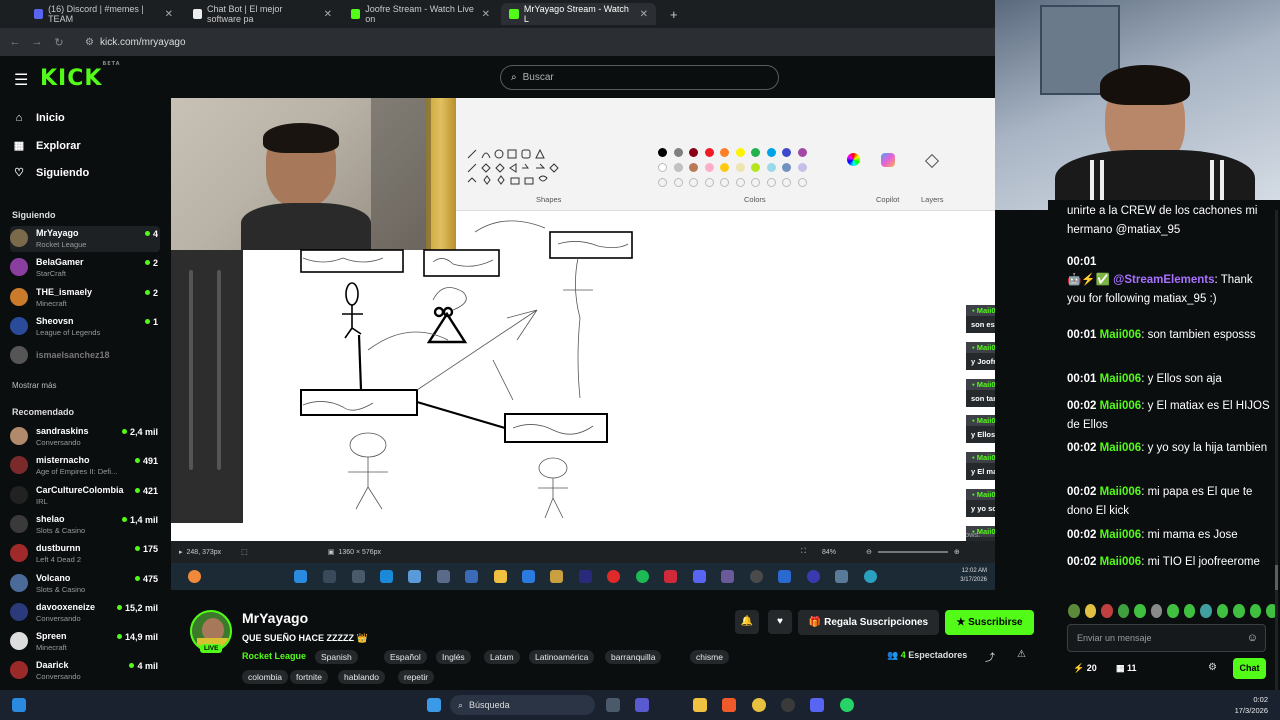  What do you see at coordinates (416, 677) in the screenshot?
I see `stream-tag: repetir` at bounding box center [416, 677].